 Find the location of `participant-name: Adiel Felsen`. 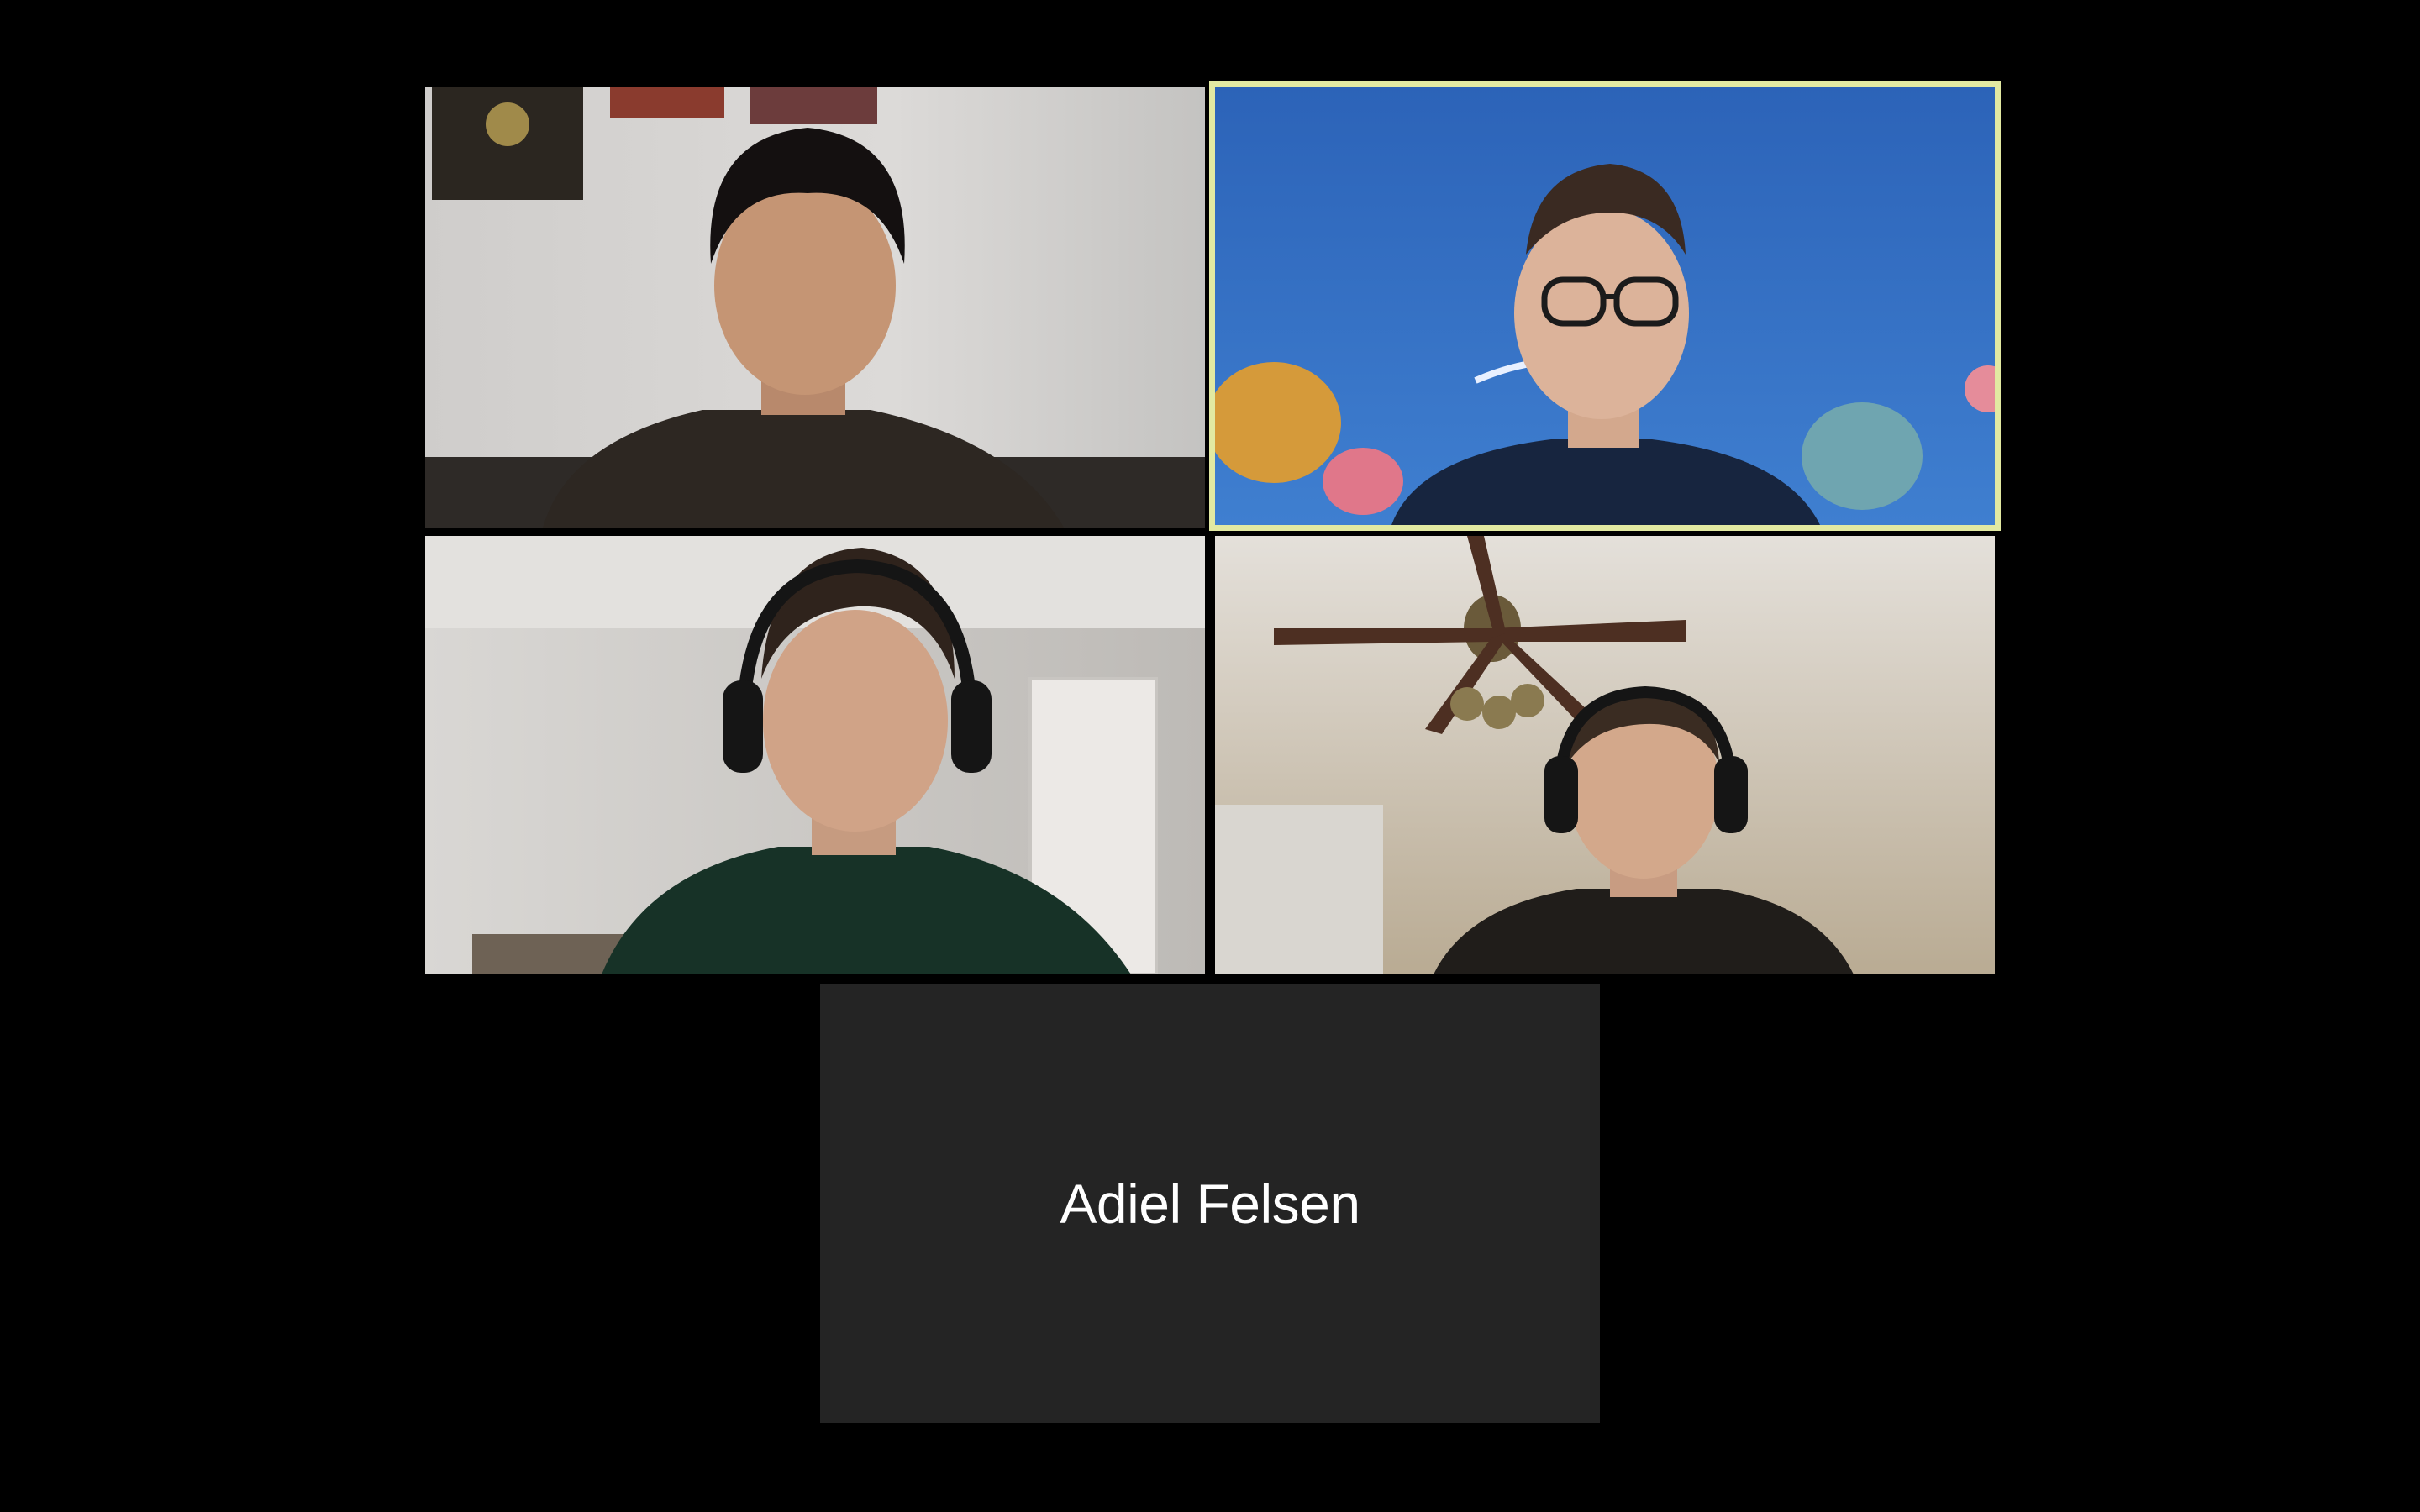

participant-name: Adiel Felsen is located at coordinates (1210, 1204).